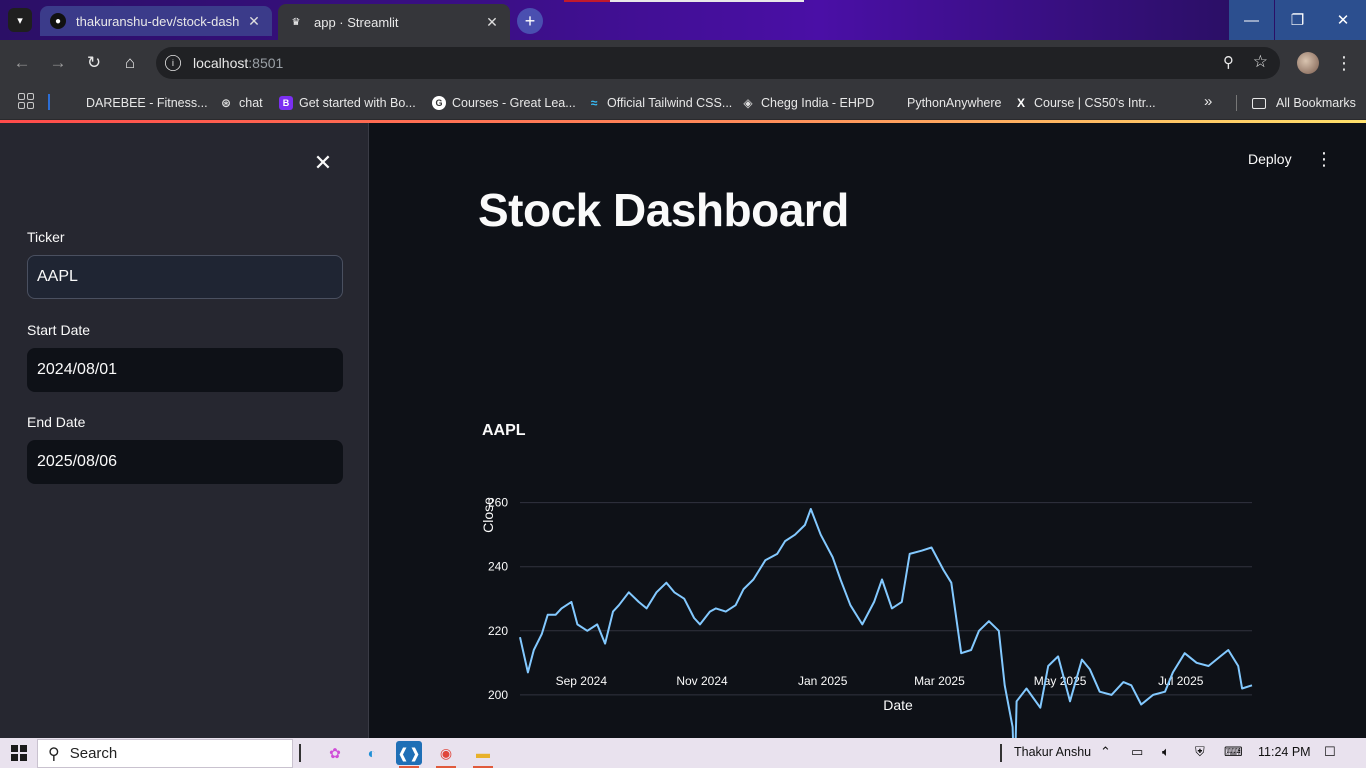 This screenshot has height=768, width=1366. Describe the element at coordinates (130, 63) in the screenshot. I see `home-icon: ⌂` at that location.